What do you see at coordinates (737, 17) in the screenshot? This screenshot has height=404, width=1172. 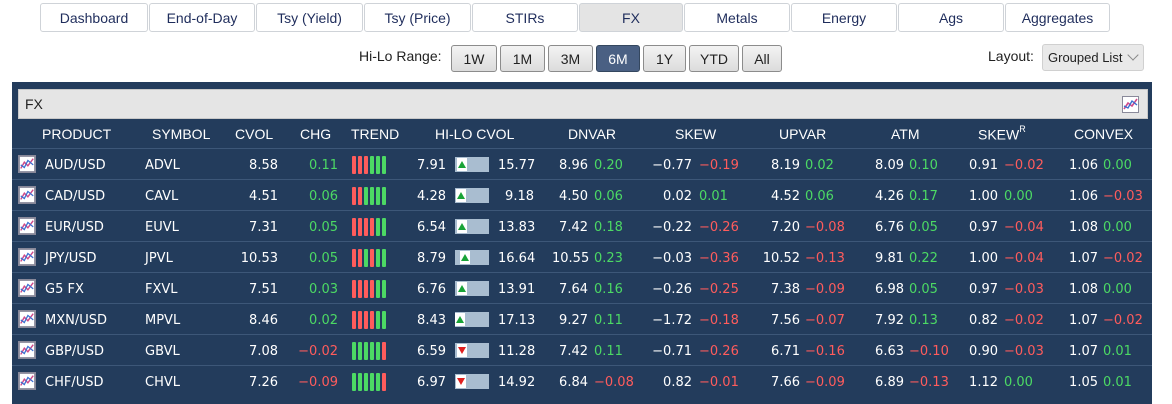 I see `tab-metals: Metals` at bounding box center [737, 17].